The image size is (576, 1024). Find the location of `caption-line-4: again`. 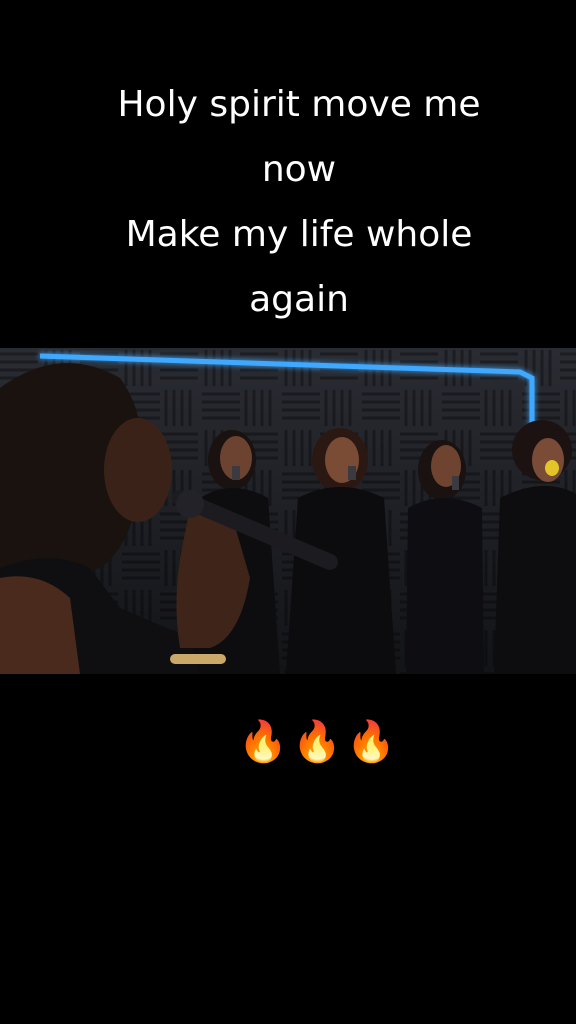

caption-line-4: again is located at coordinates (299, 299).